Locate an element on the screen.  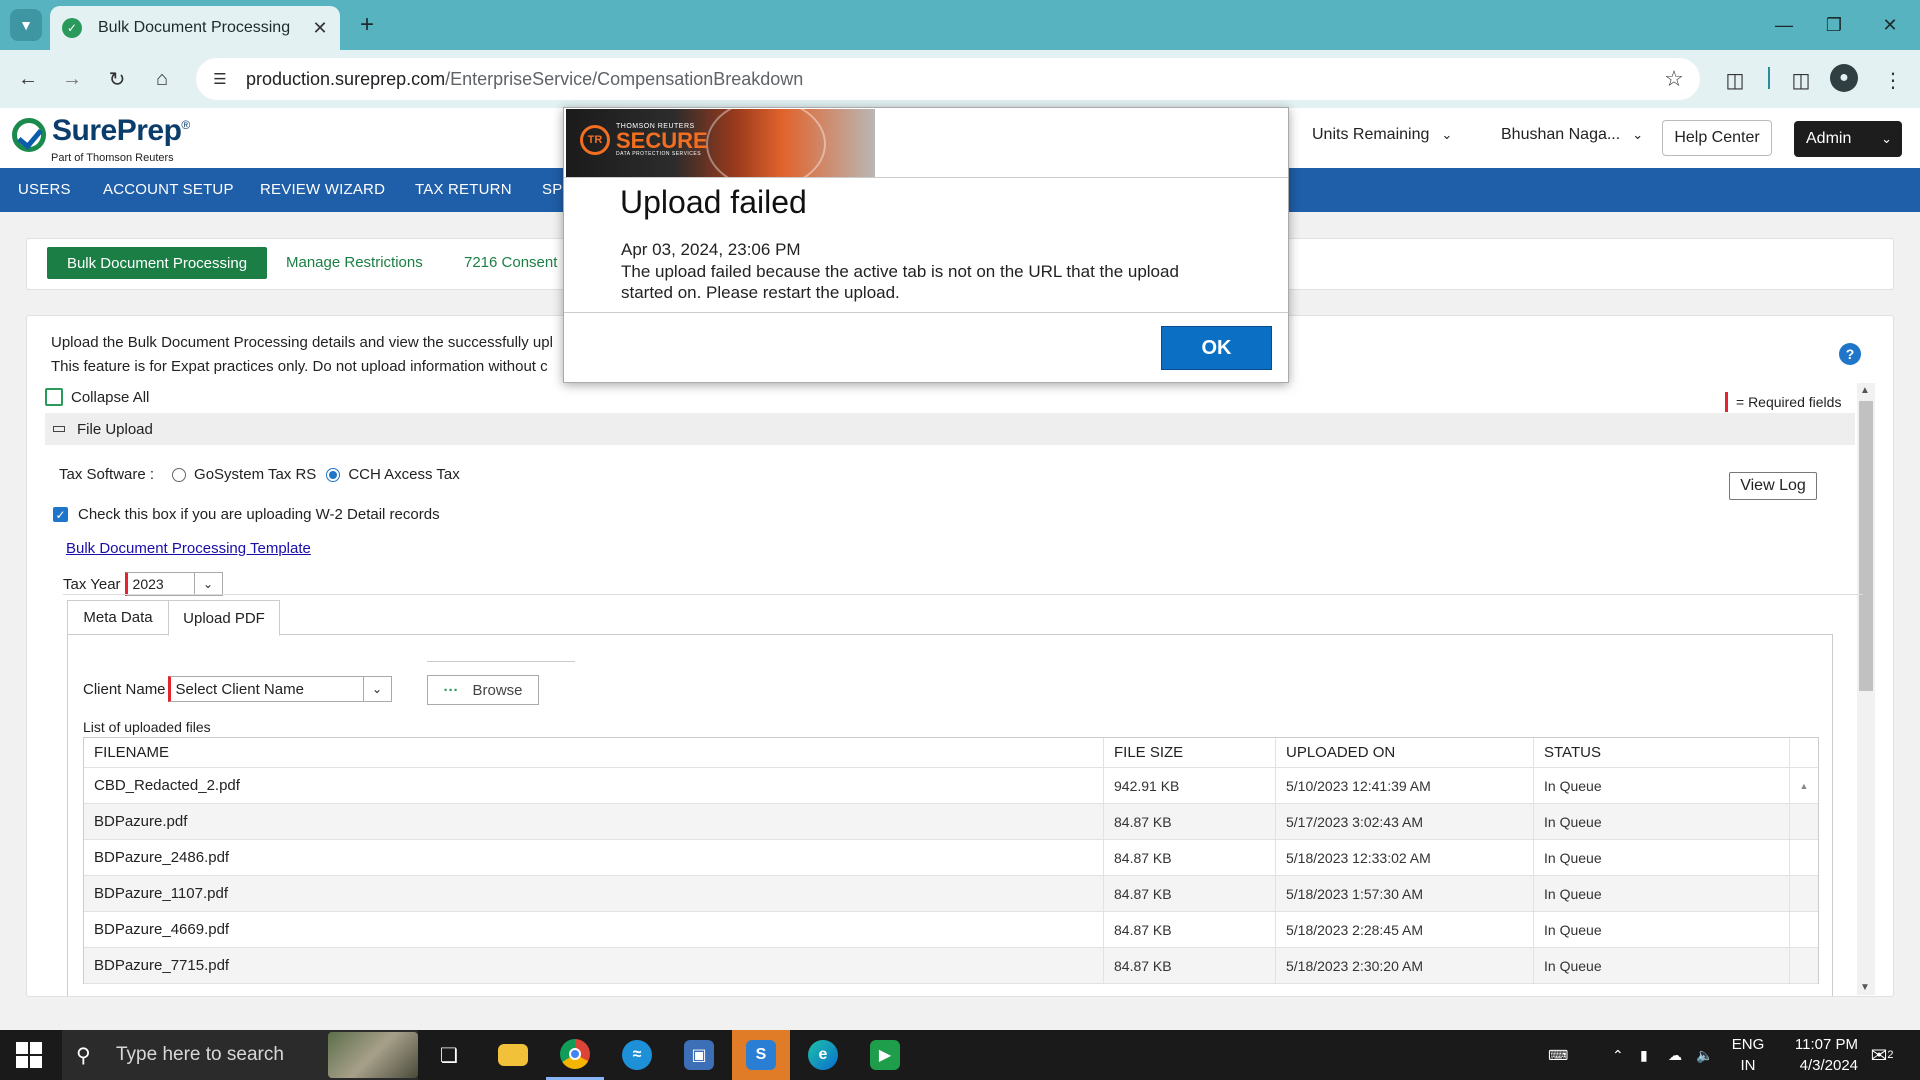
close-tab-icon: ✕ is located at coordinates (320, 28).